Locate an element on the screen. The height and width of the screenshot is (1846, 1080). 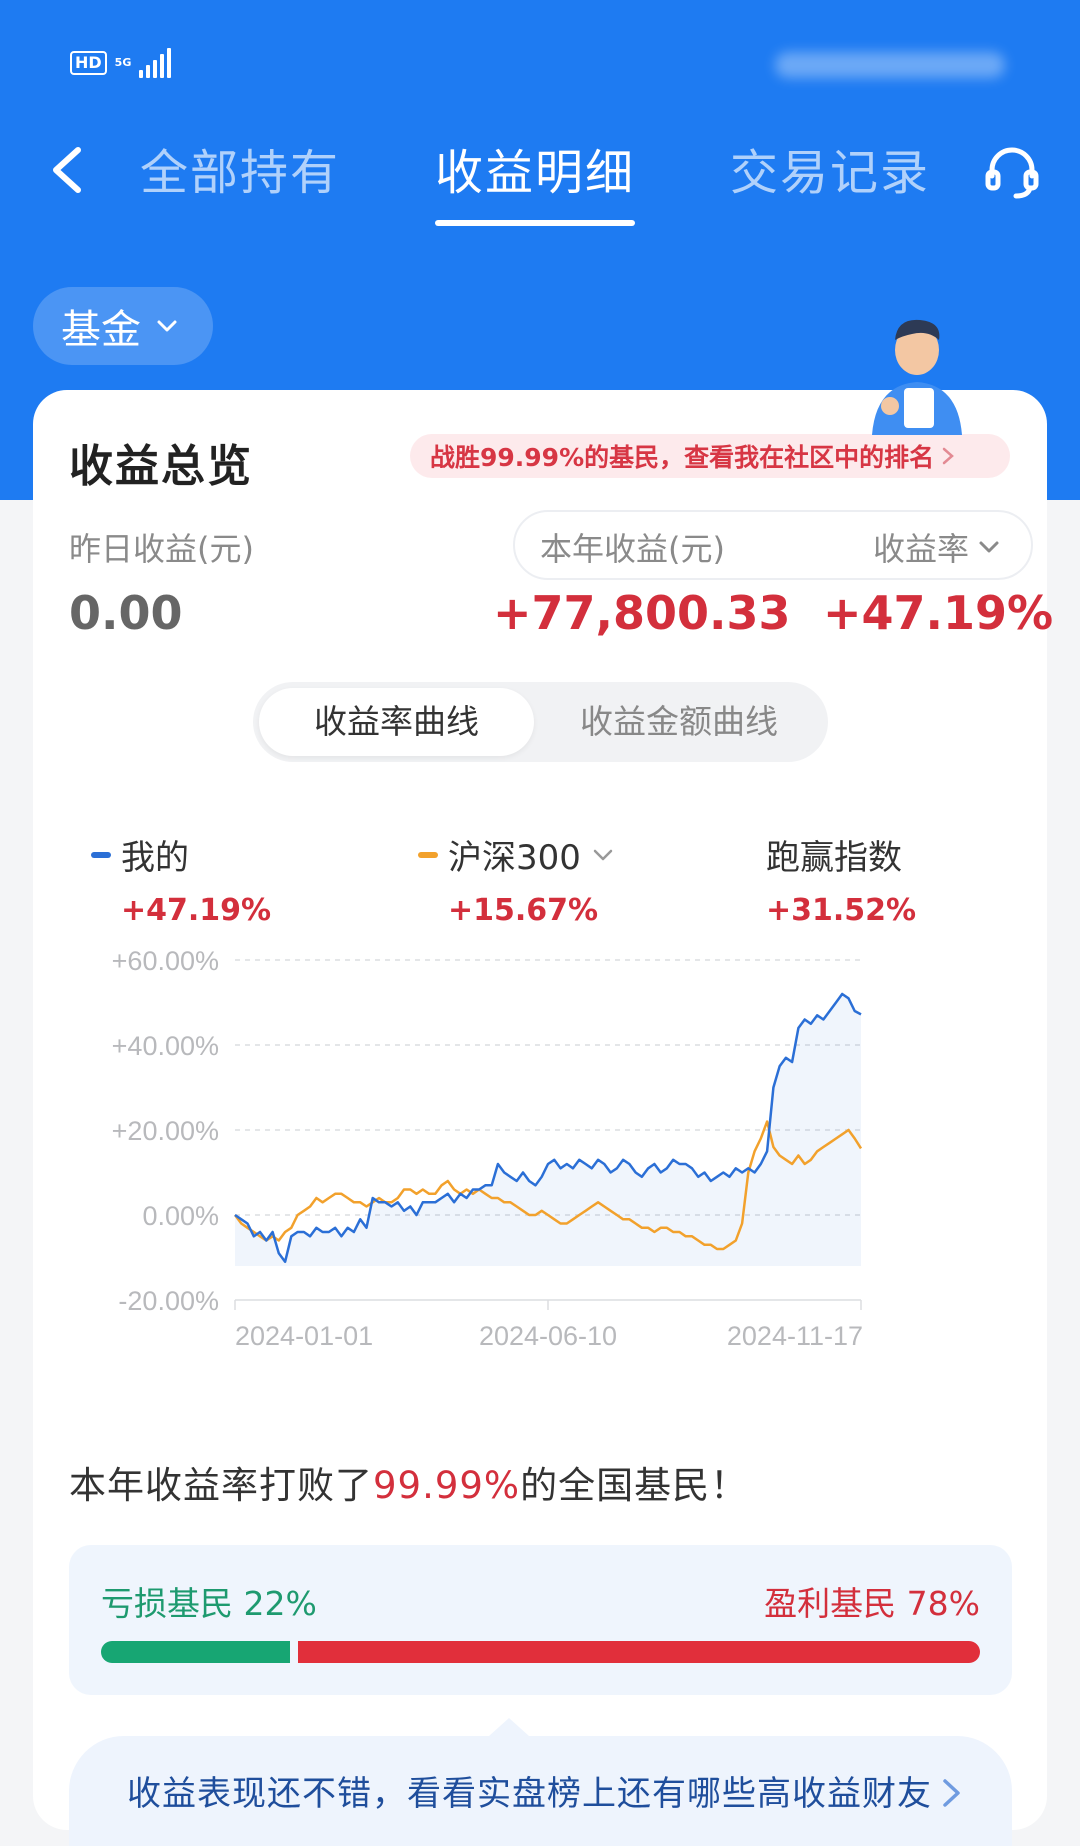
y-tick-label: +20.00% is located at coordinates (165, 1131).